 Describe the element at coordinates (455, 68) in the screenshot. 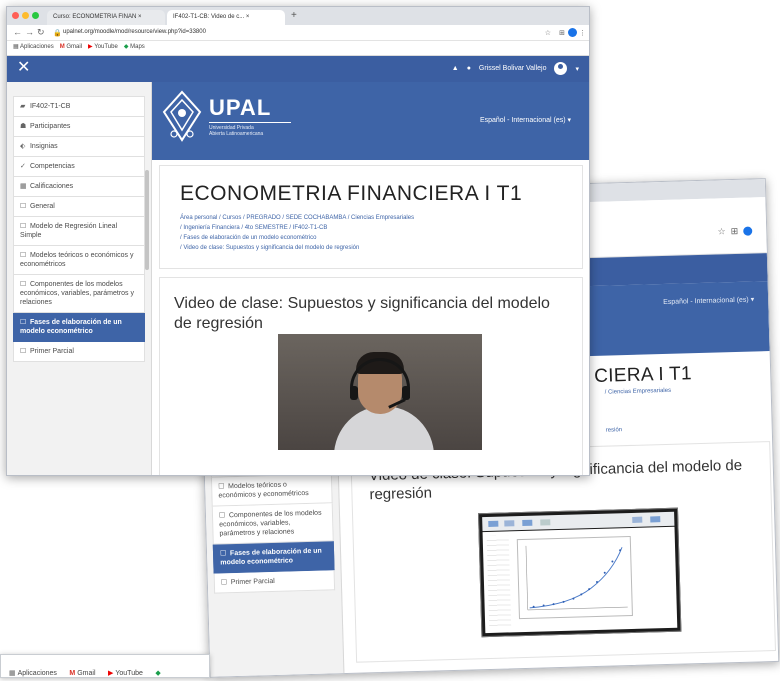

I see `bell-icon: ▲` at that location.